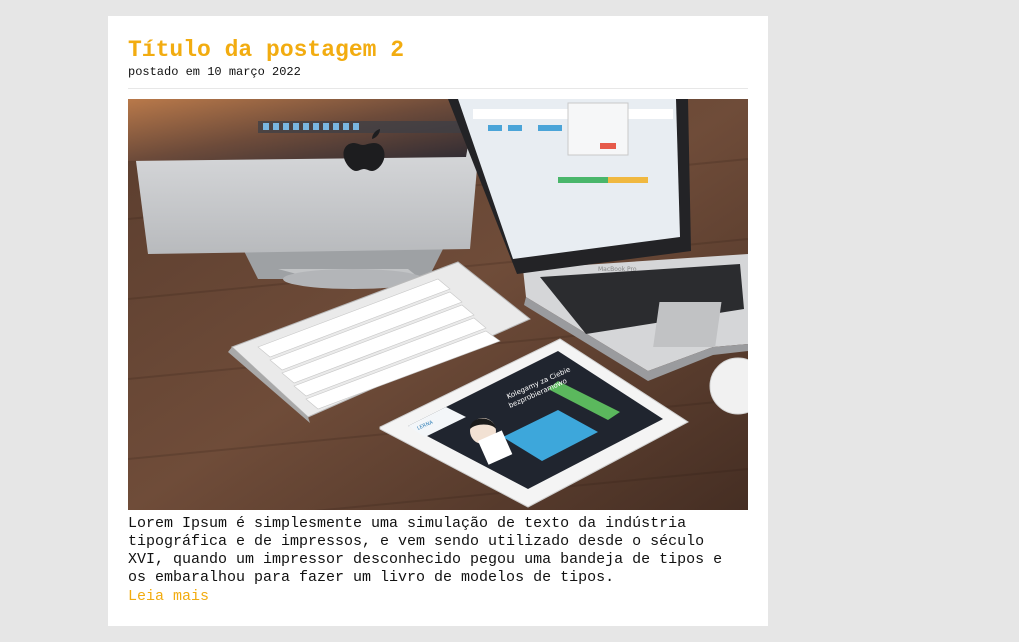 Image resolution: width=1019 pixels, height=642 pixels. I want to click on laptop-brand: MacBook Pro, so click(617, 269).